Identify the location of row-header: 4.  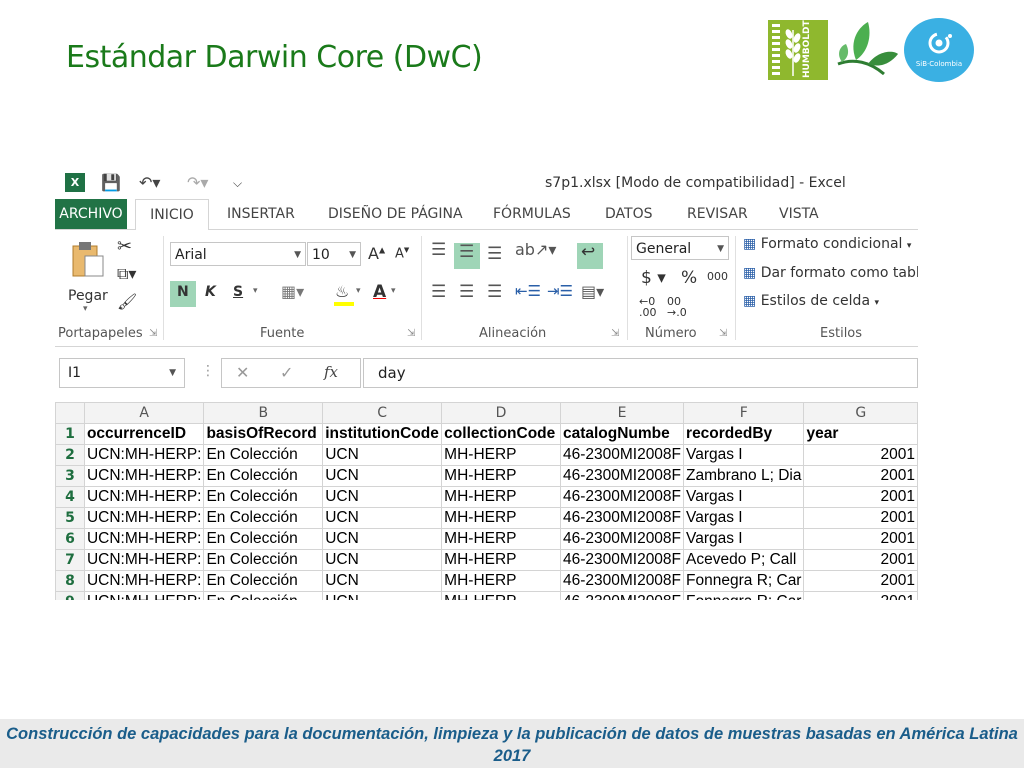
(70, 497).